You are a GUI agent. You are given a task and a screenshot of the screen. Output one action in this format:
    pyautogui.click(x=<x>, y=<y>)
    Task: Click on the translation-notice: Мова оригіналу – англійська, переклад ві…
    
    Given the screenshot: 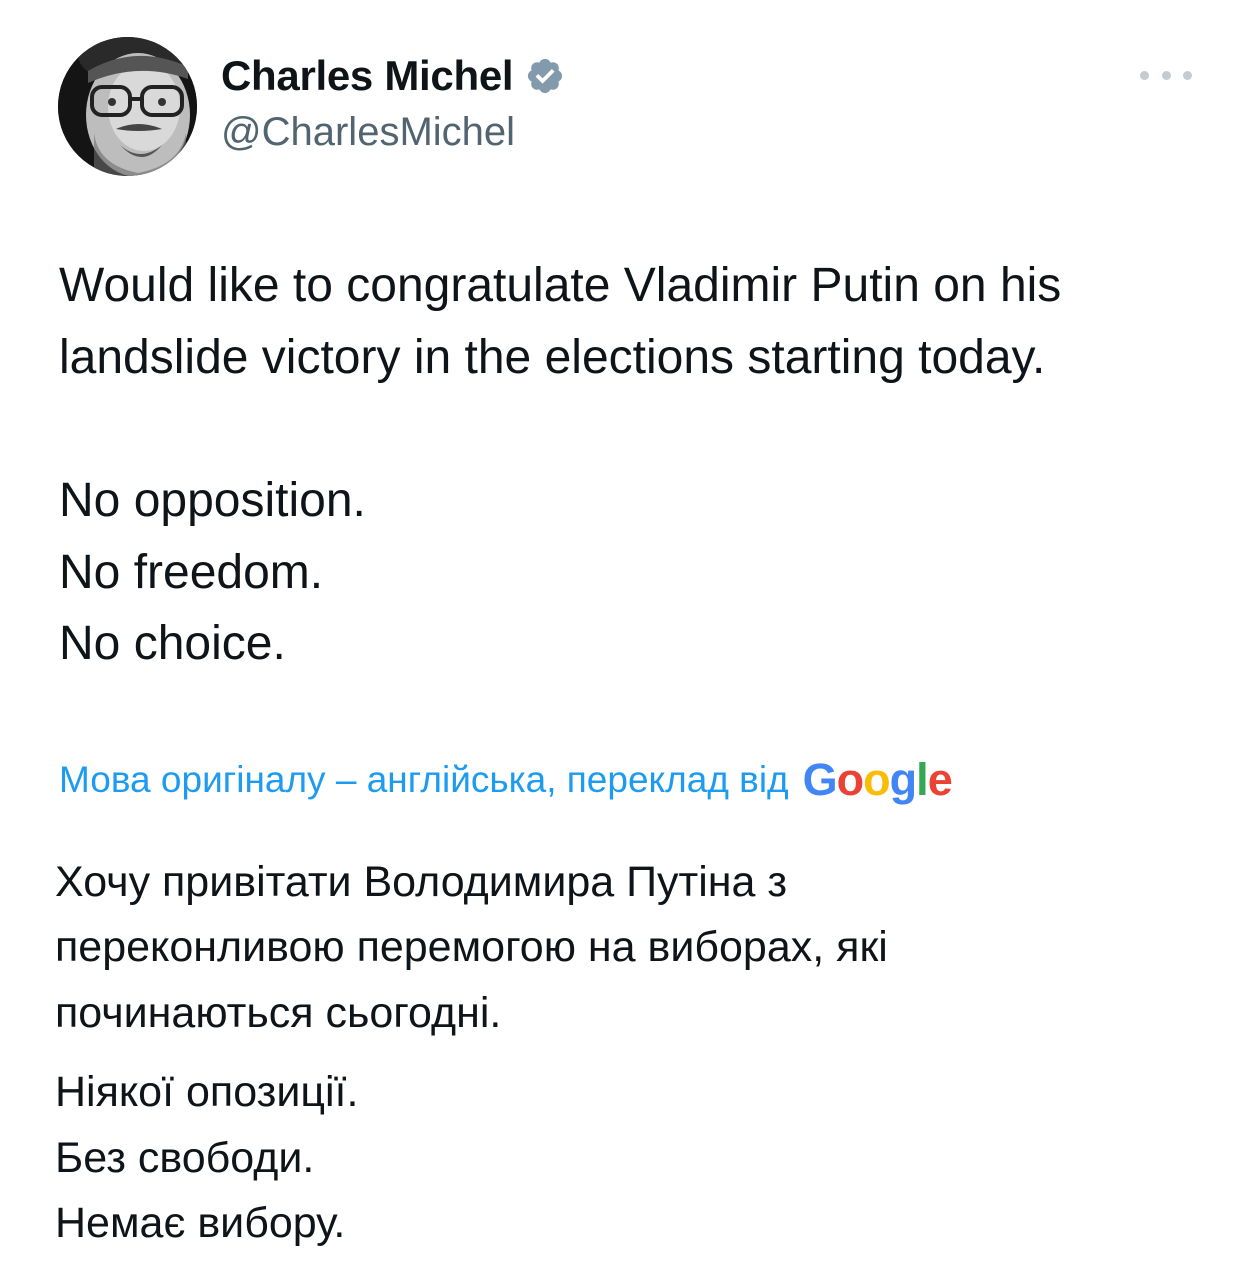 What is the action you would take?
    pyautogui.click(x=424, y=779)
    